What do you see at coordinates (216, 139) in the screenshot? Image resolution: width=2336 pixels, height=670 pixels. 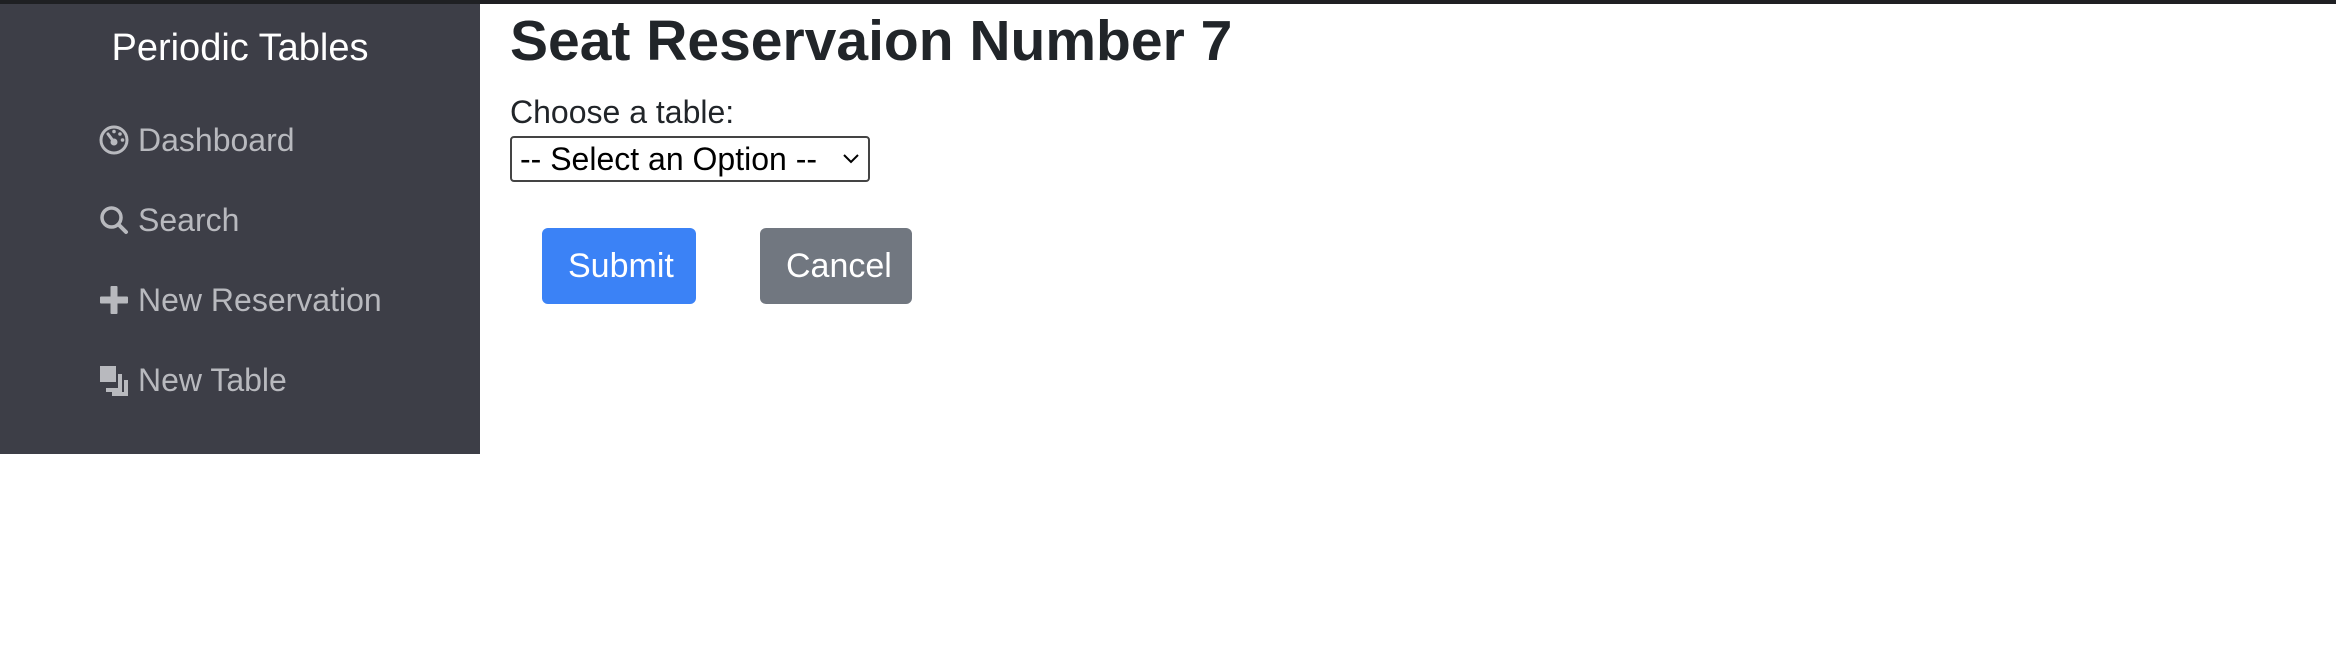 I see `sidebar-item-label: Dashboard` at bounding box center [216, 139].